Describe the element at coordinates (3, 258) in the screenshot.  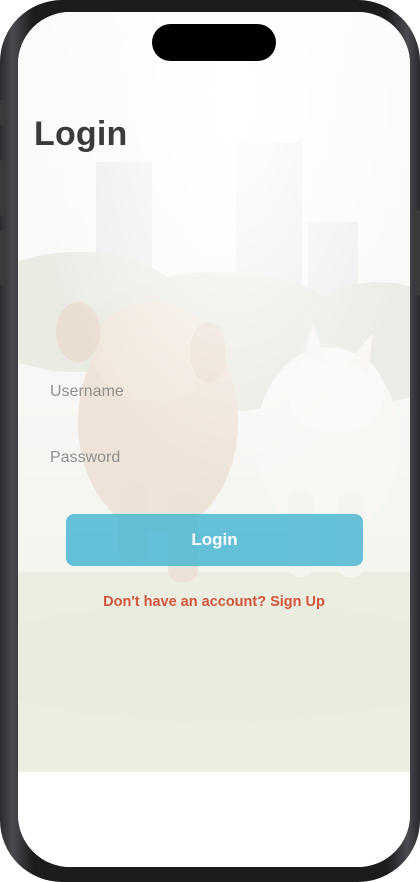
I see `volume-down-button` at that location.